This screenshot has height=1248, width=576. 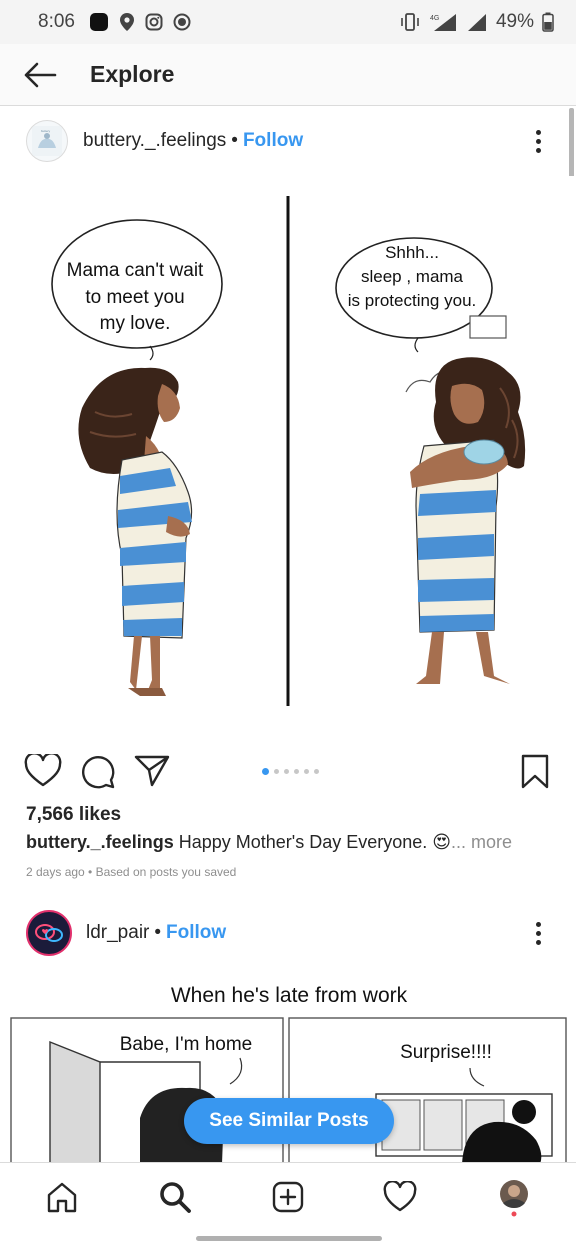 What do you see at coordinates (98, 22) in the screenshot?
I see `app-notification-icon` at bounding box center [98, 22].